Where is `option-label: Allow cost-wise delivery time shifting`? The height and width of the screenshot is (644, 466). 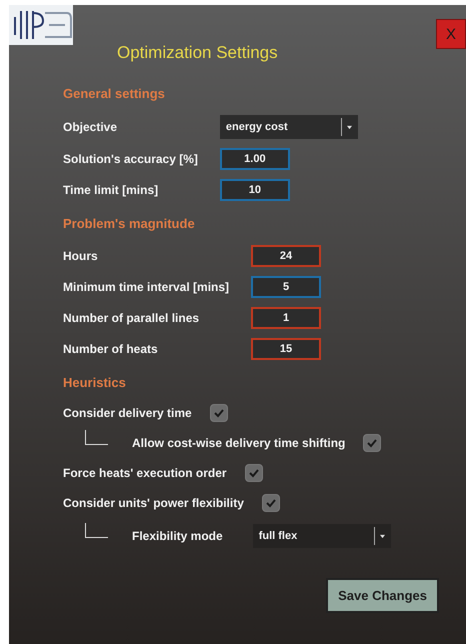 option-label: Allow cost-wise delivery time shifting is located at coordinates (239, 443).